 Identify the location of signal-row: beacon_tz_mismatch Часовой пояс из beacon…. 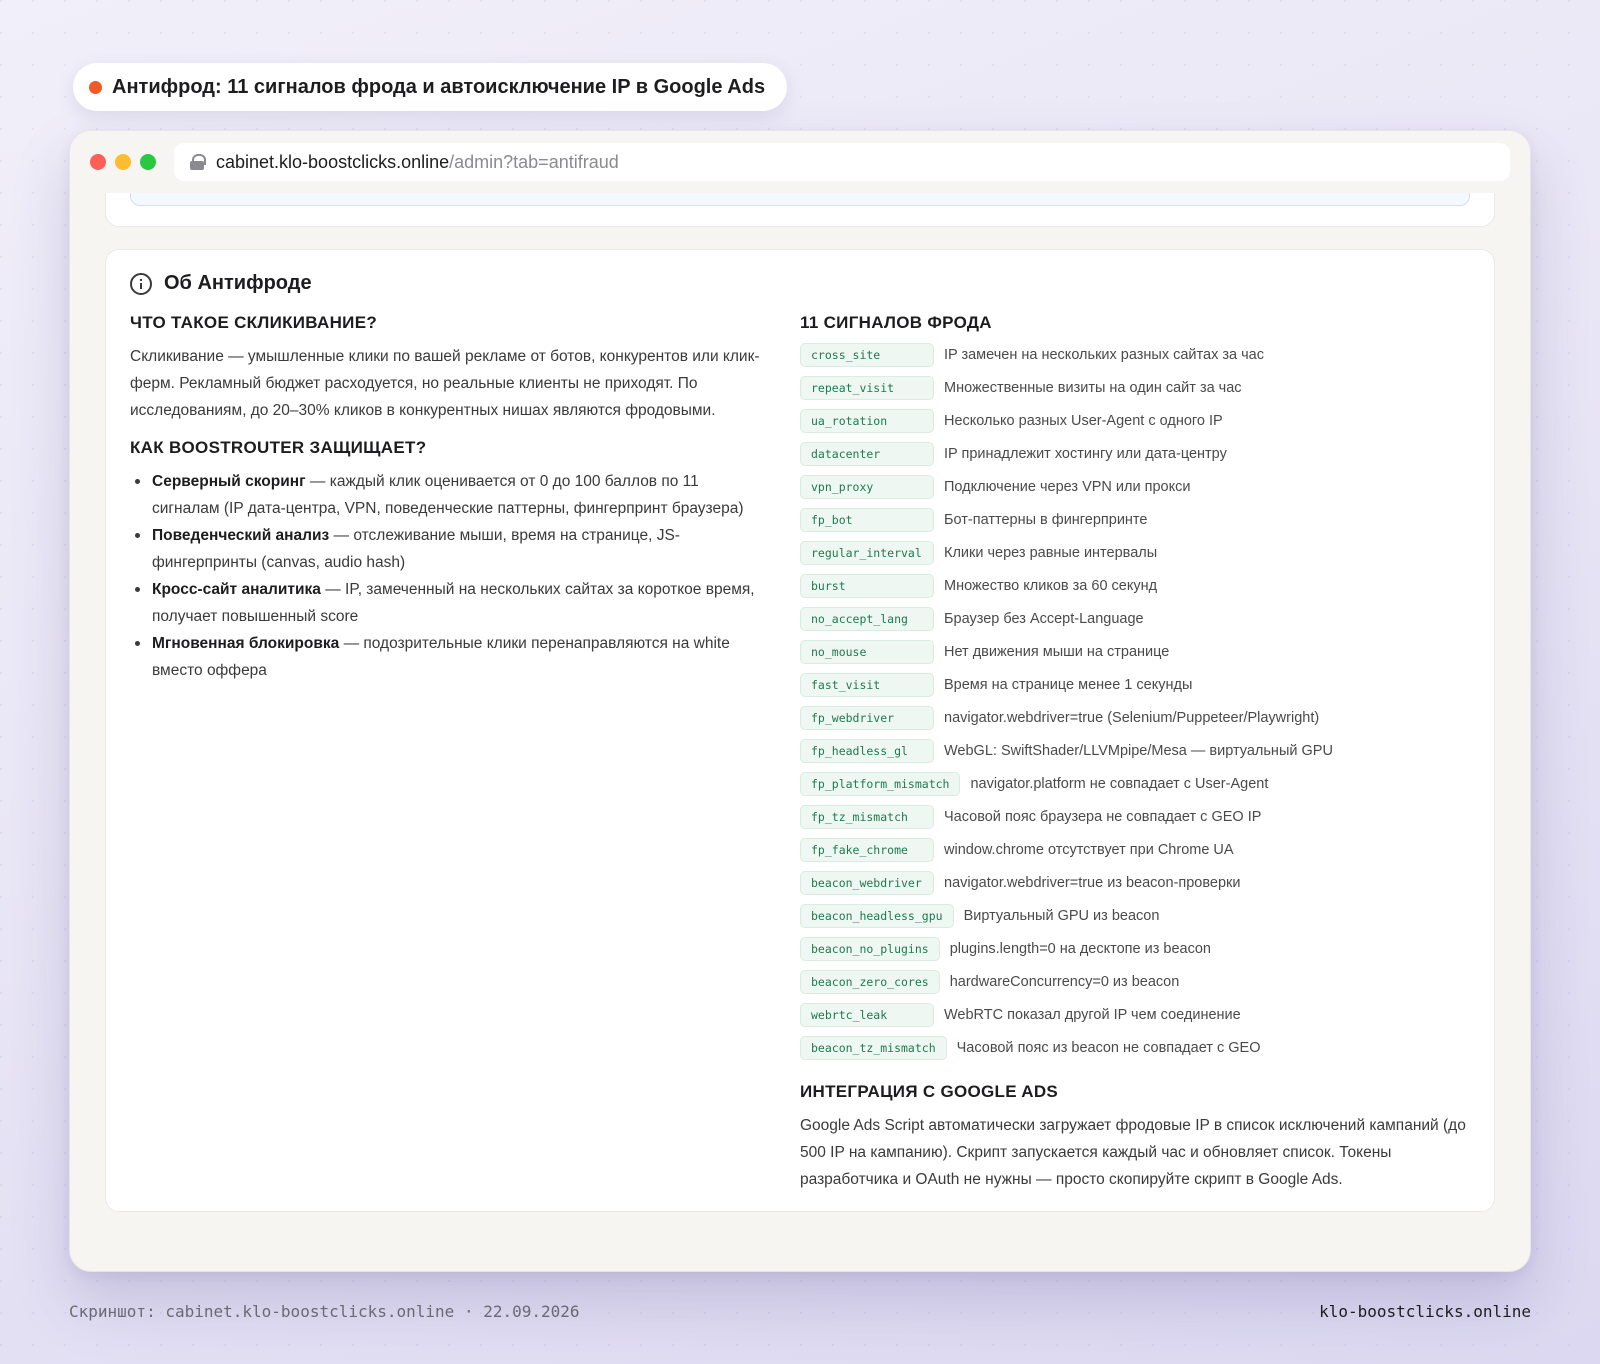
(1135, 1048).